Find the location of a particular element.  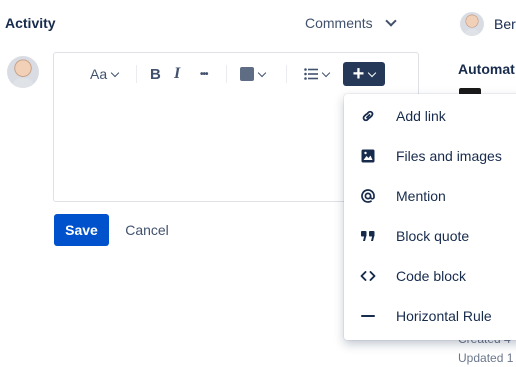

menu-item-horizontal-rule: Horizontal Rule is located at coordinates (430, 316).